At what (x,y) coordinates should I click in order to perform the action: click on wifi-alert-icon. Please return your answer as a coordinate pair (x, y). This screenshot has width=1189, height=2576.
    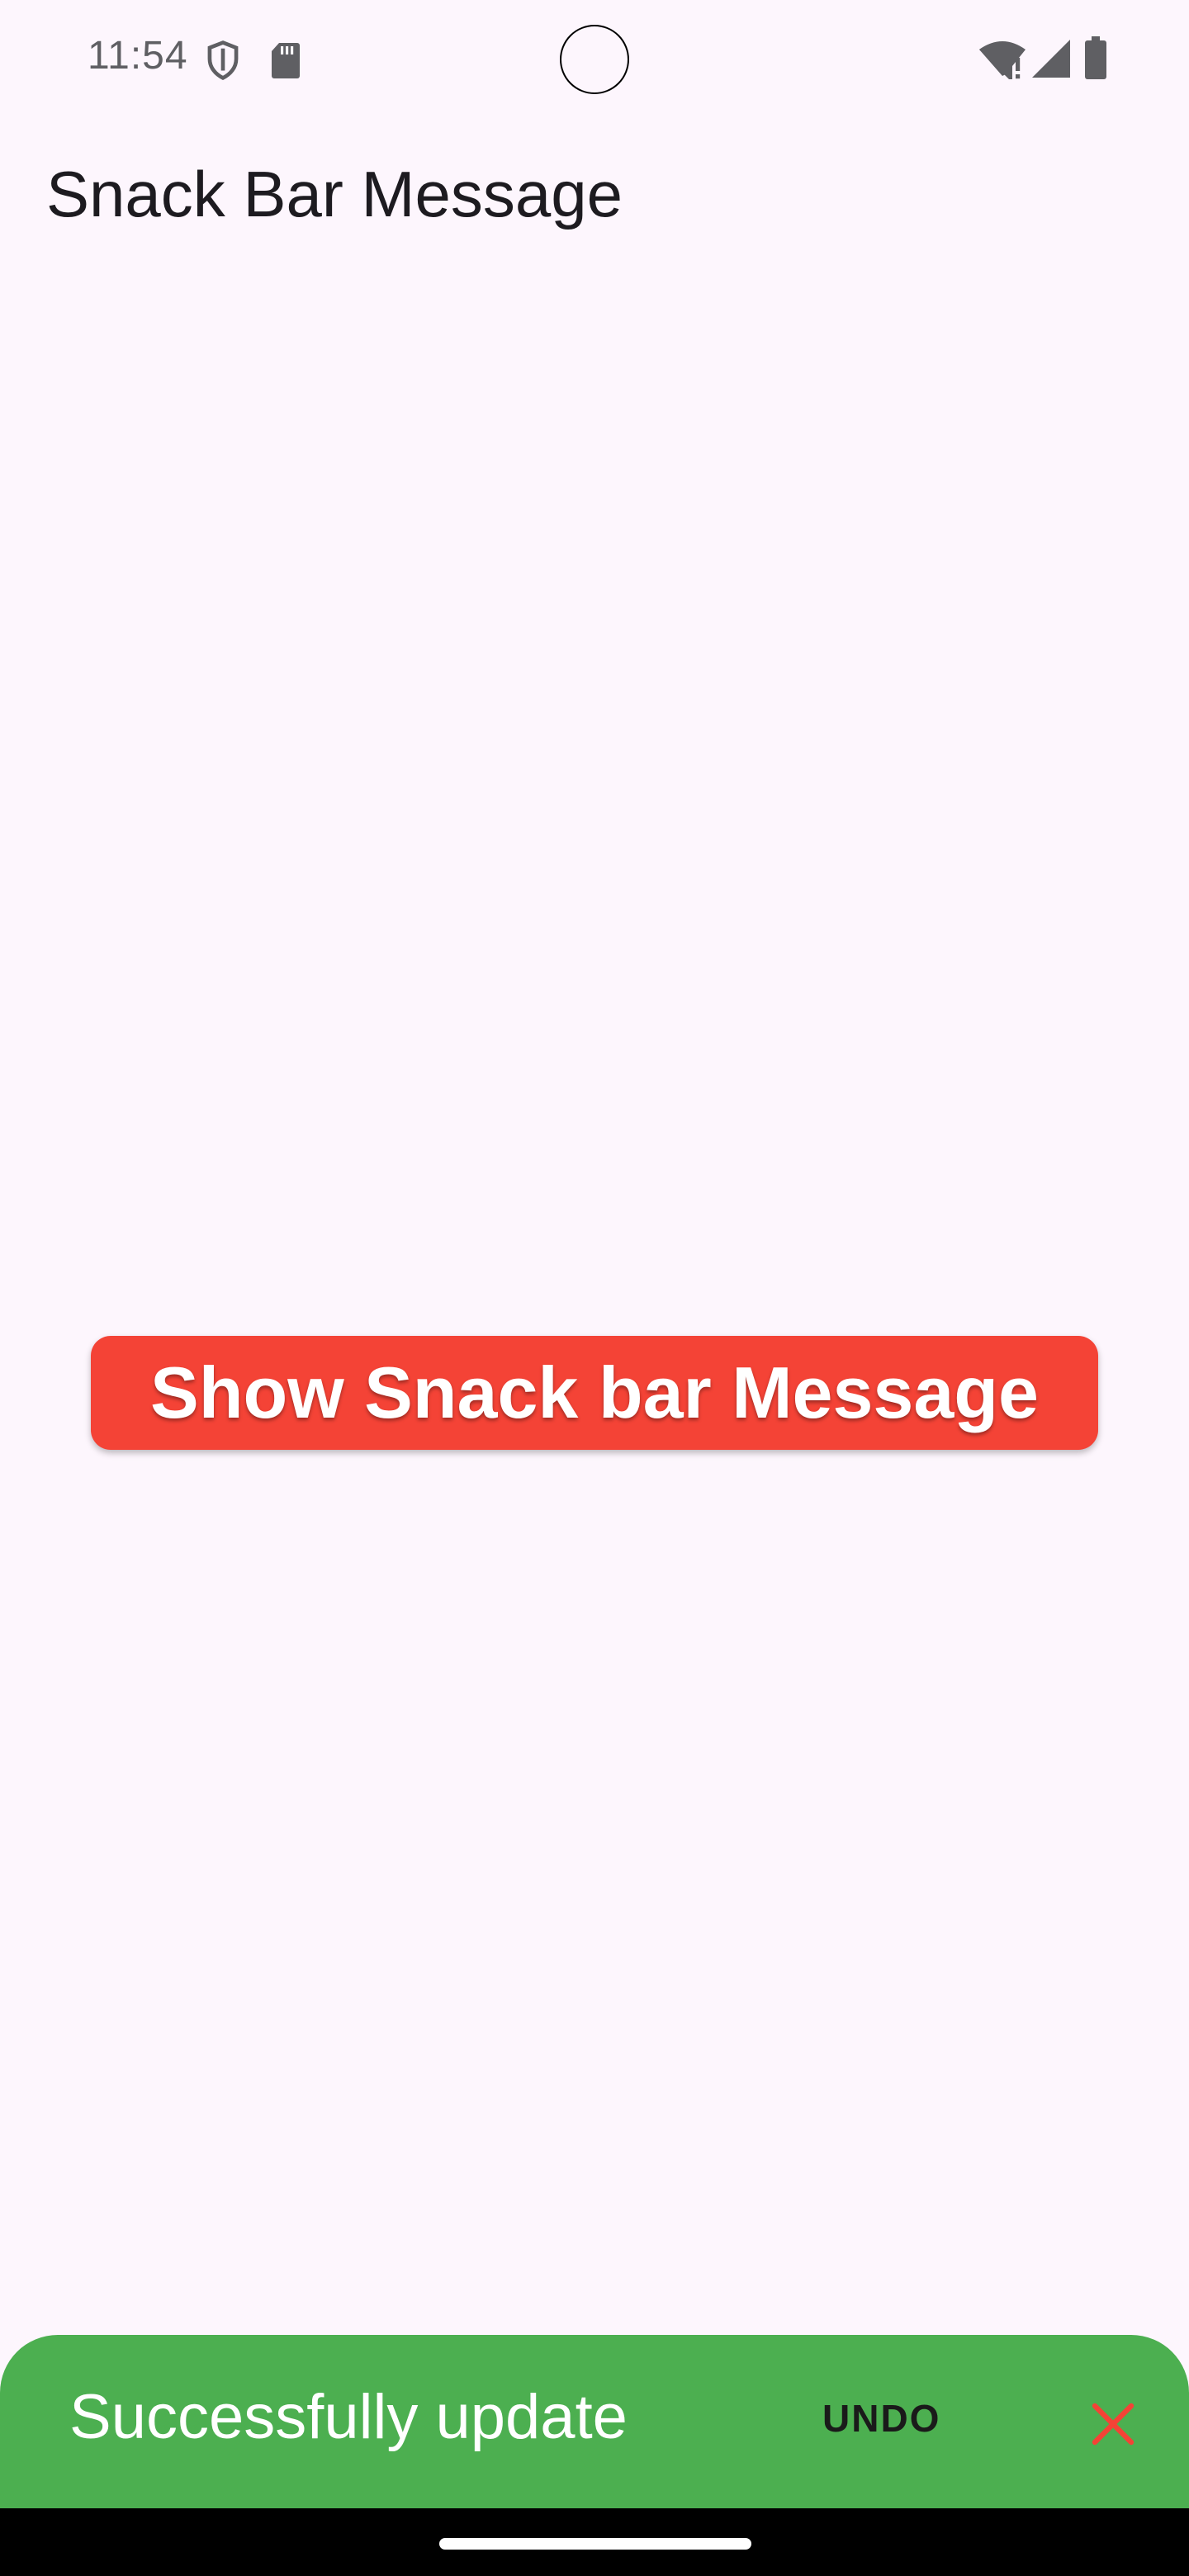
    Looking at the image, I should click on (1002, 60).